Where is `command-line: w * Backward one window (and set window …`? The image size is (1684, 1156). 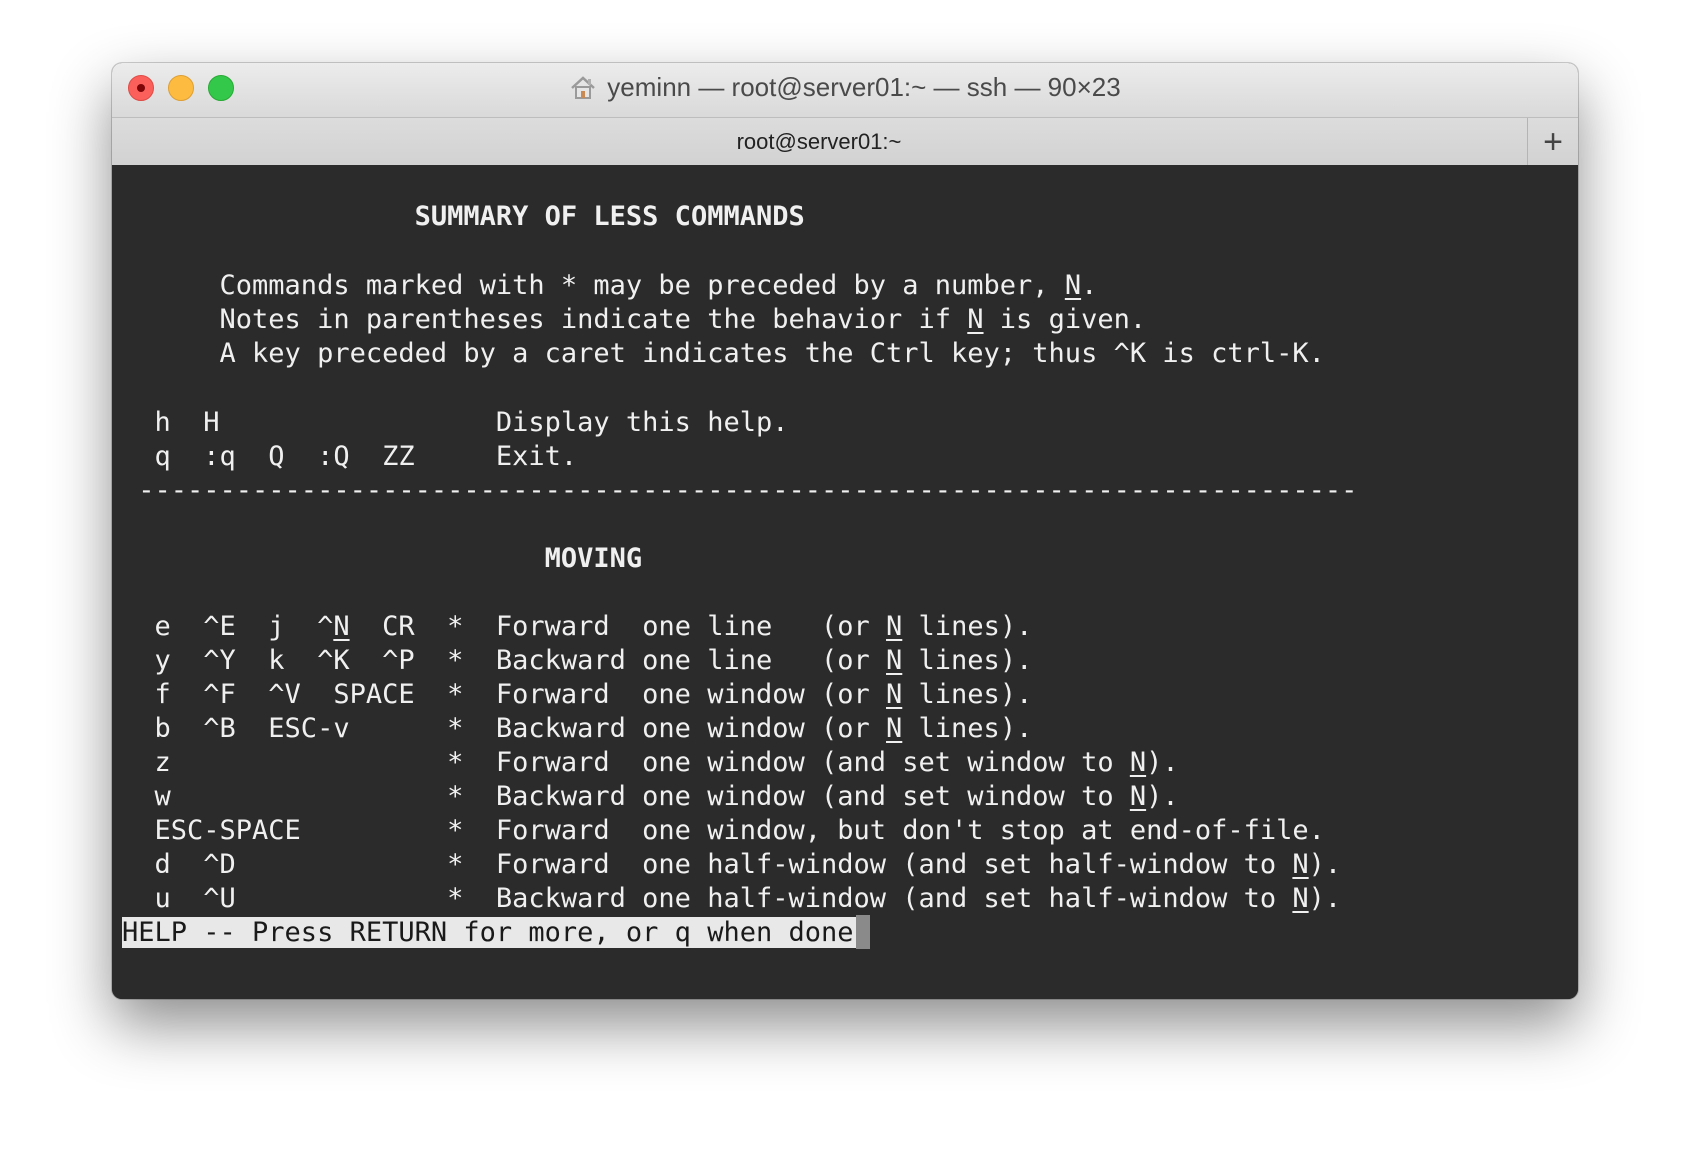 command-line: w * Backward one window (and set window … is located at coordinates (650, 796).